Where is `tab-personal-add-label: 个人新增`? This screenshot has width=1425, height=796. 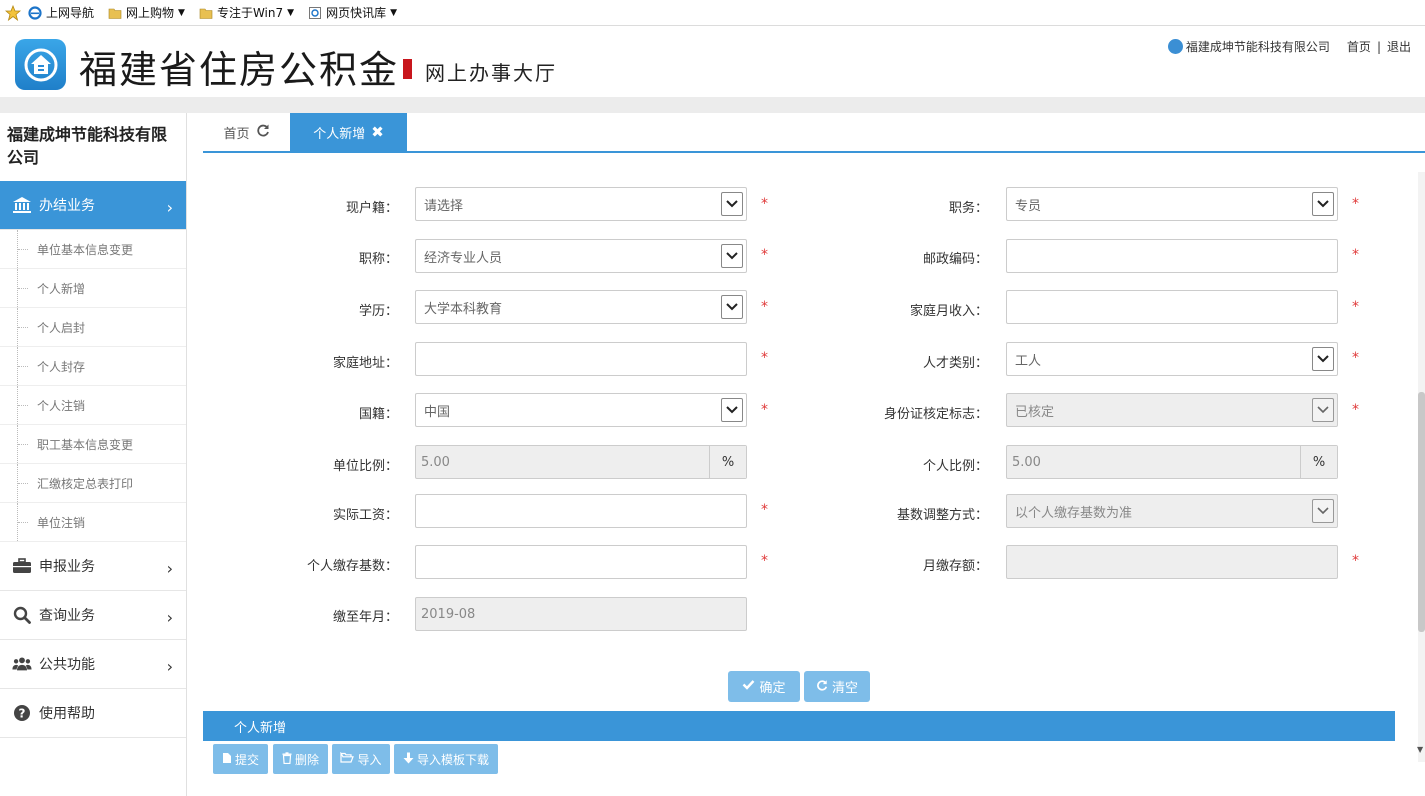 tab-personal-add-label: 个人新增 is located at coordinates (339, 134).